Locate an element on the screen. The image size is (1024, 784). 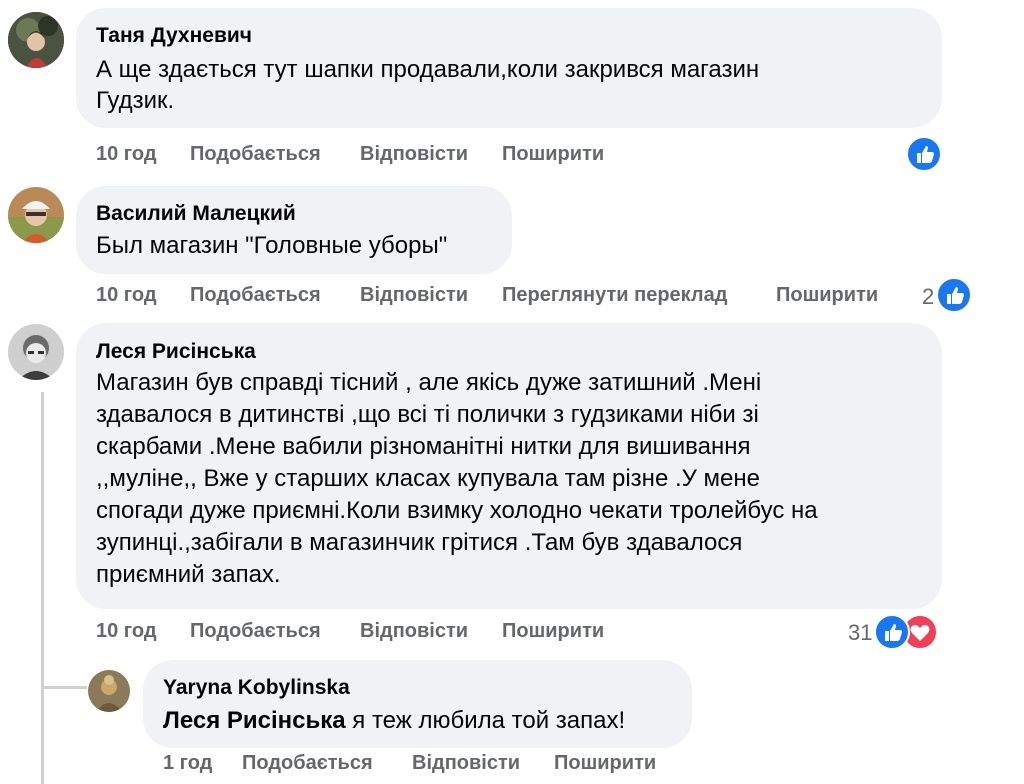
reaction-count: 31 is located at coordinates (860, 633).